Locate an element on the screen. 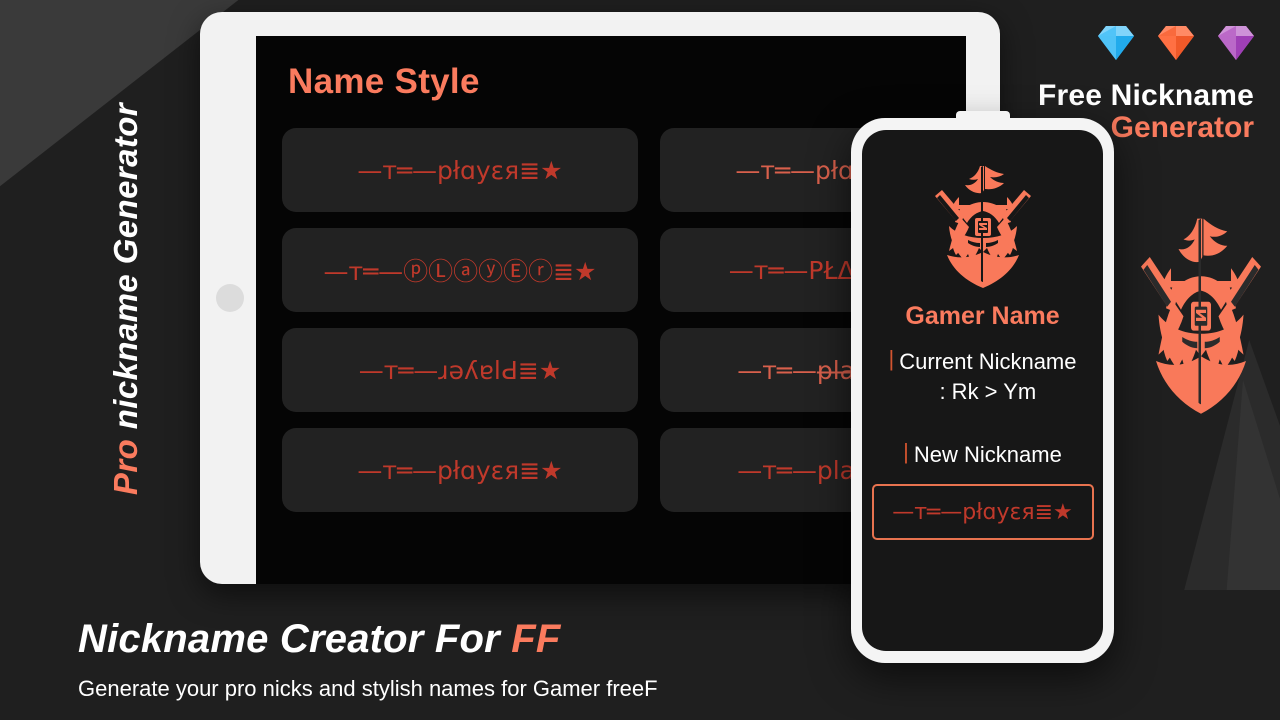 Image resolution: width=1280 pixels, height=720 pixels. gem-row is located at coordinates (1176, 42).